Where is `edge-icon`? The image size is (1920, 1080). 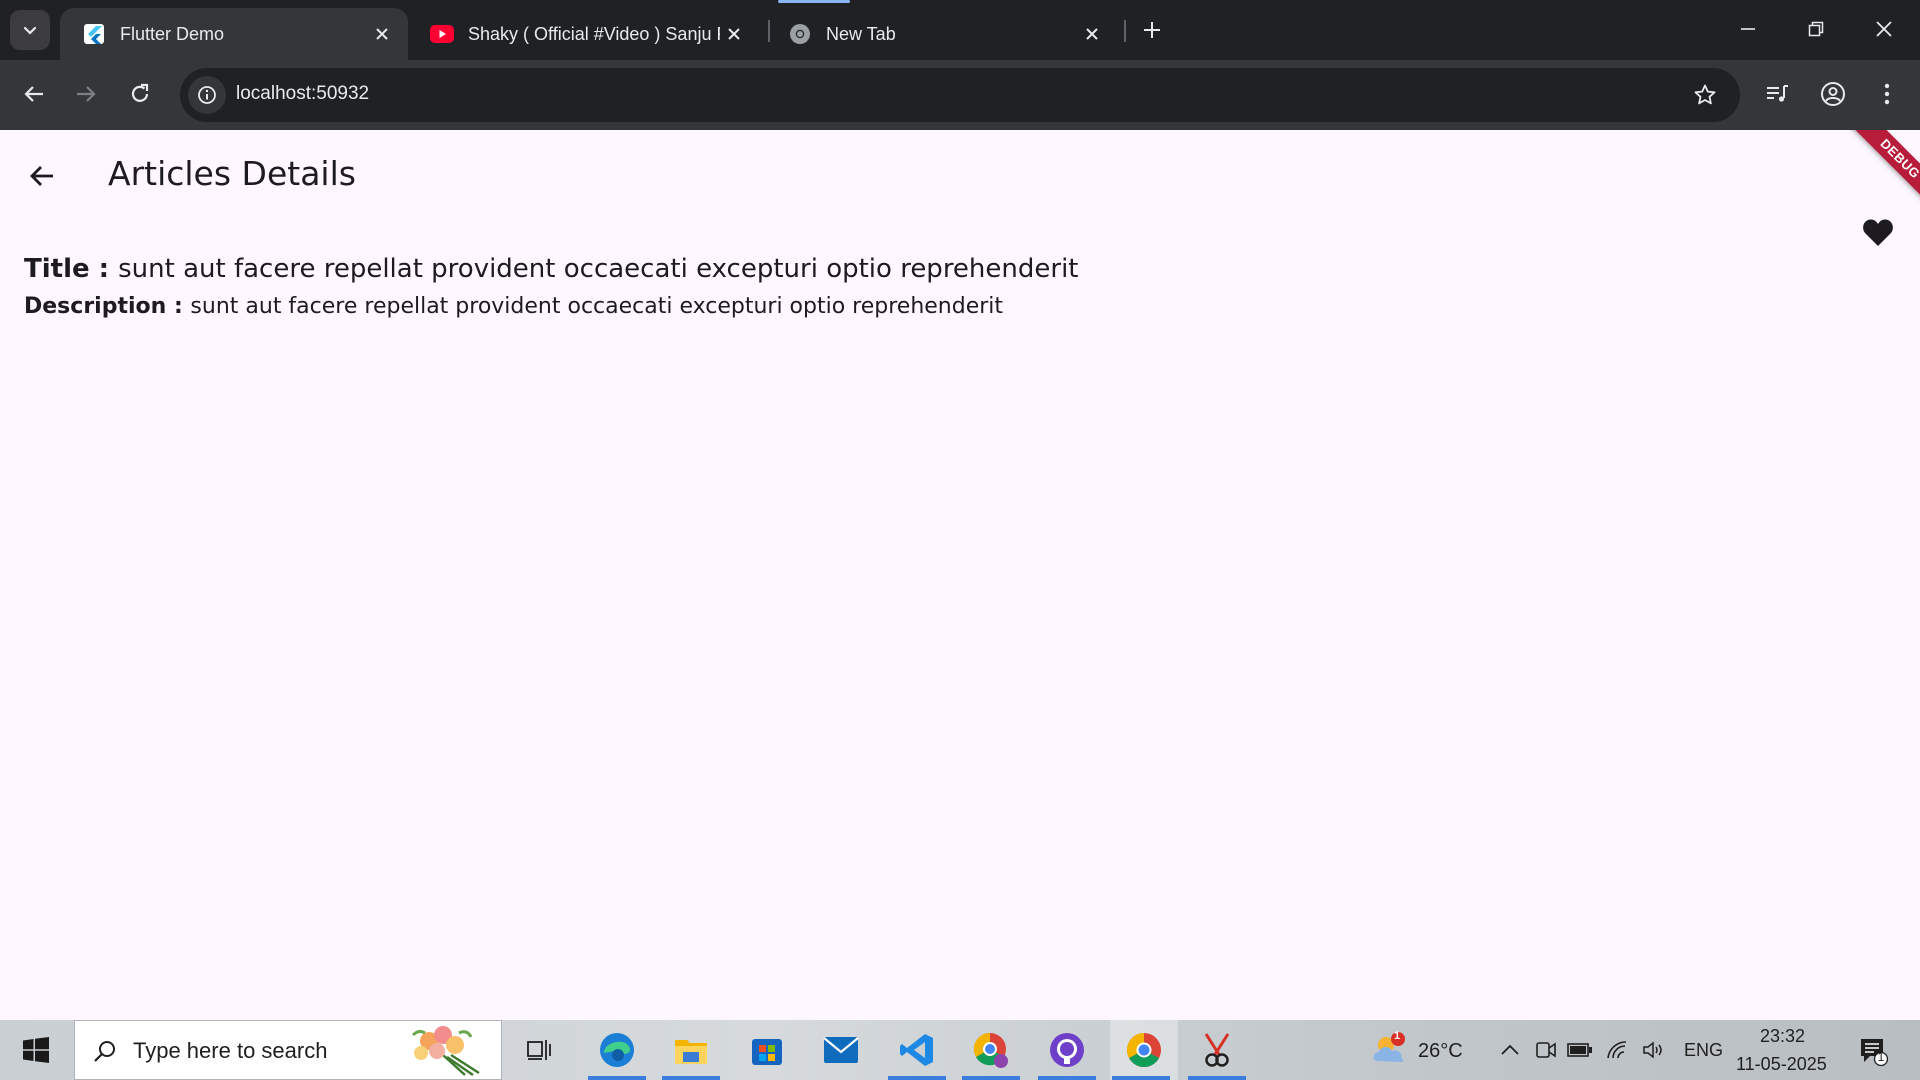
edge-icon is located at coordinates (617, 1050).